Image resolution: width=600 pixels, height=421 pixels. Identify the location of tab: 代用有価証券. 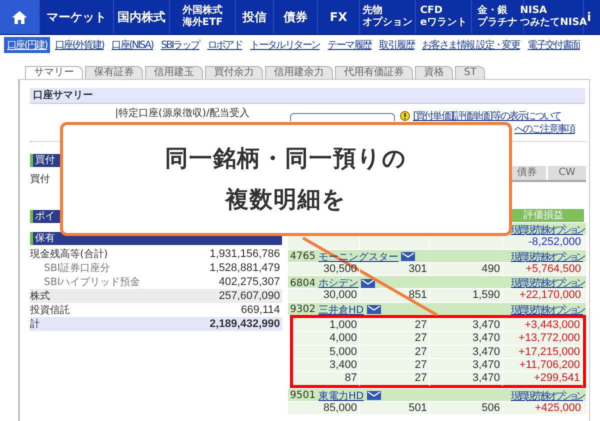
(374, 72).